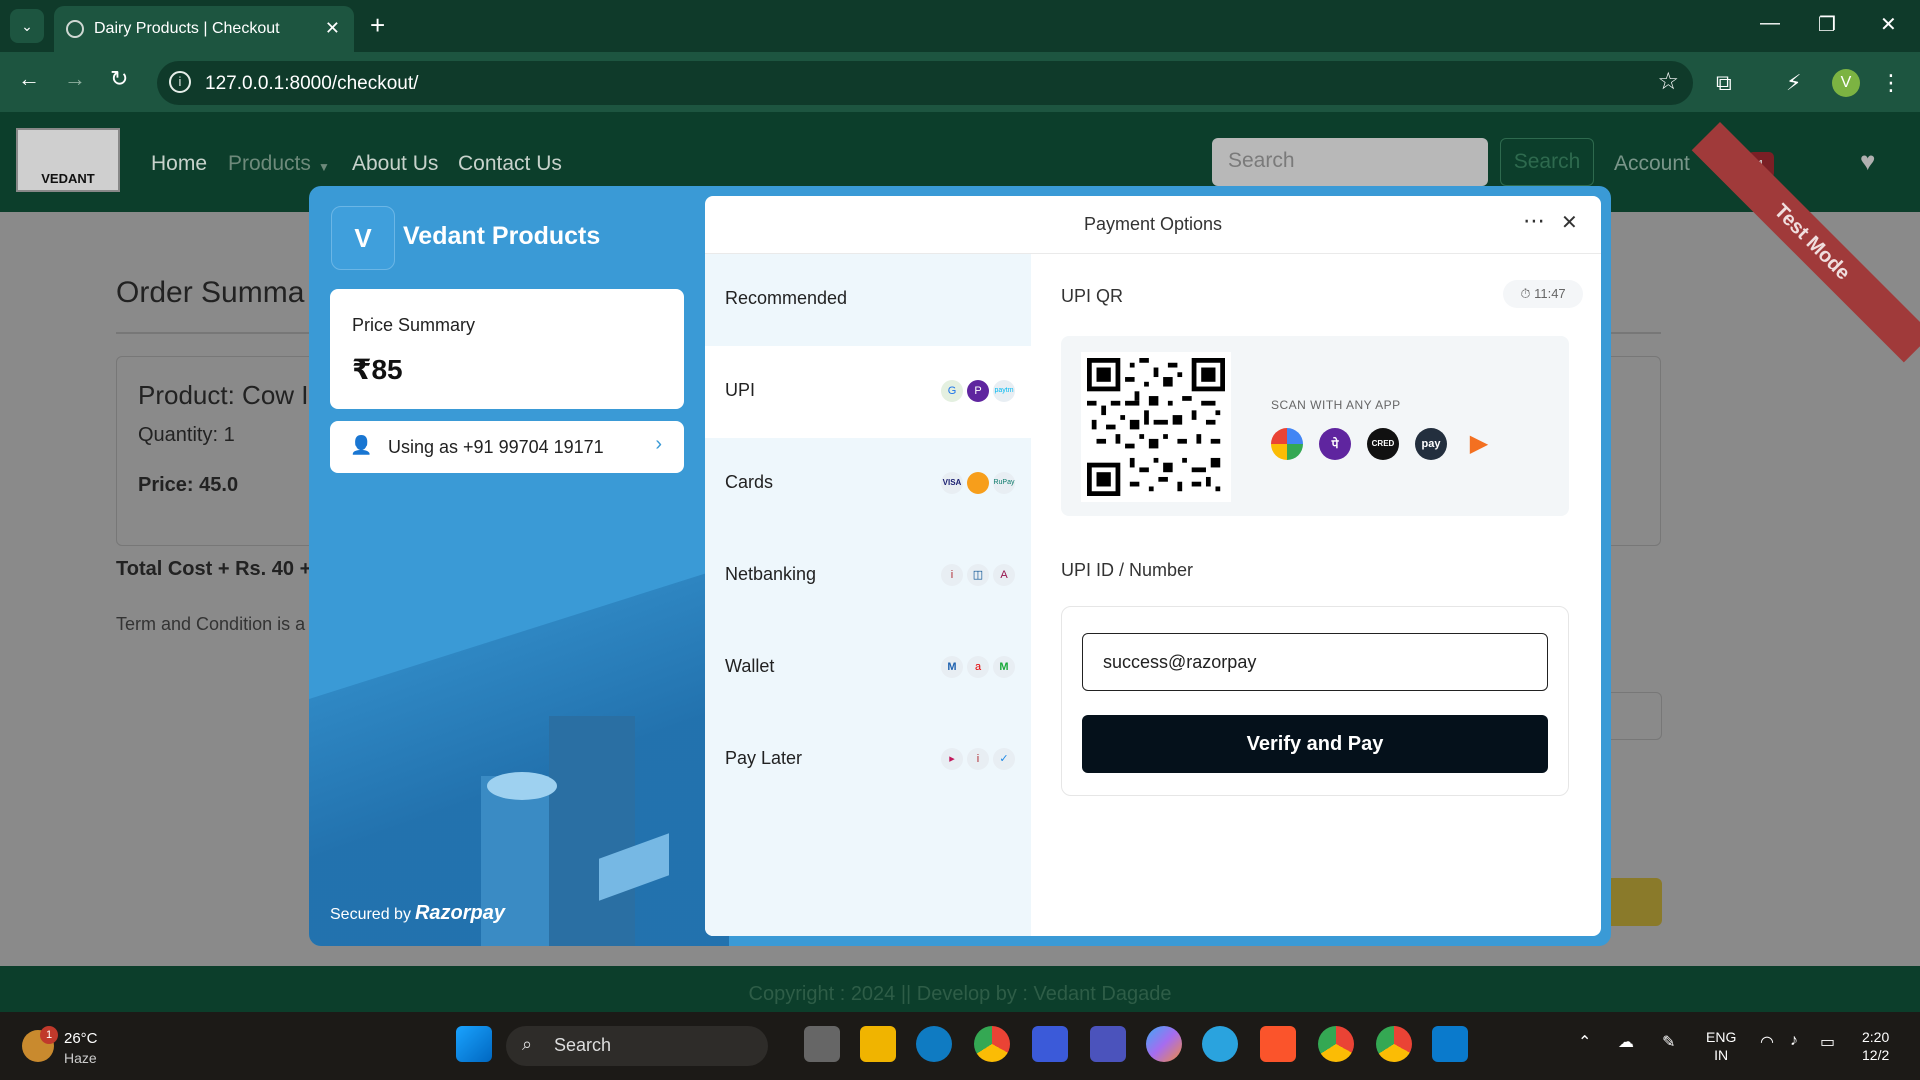 The height and width of the screenshot is (1080, 1920). Describe the element at coordinates (1335, 444) in the screenshot. I see `phonepe-icon: पे` at that location.